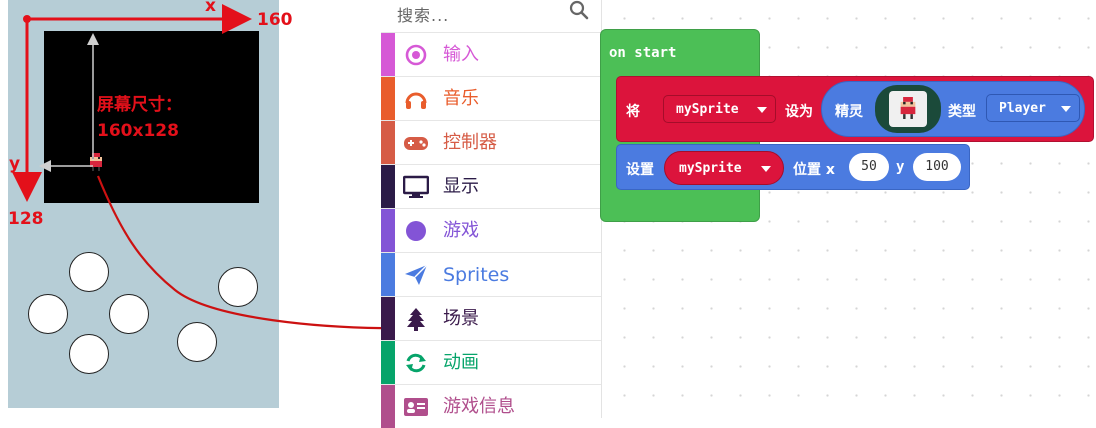  What do you see at coordinates (139, 118) in the screenshot?
I see `screen-size-note: 屏幕尺寸： 160x128` at bounding box center [139, 118].